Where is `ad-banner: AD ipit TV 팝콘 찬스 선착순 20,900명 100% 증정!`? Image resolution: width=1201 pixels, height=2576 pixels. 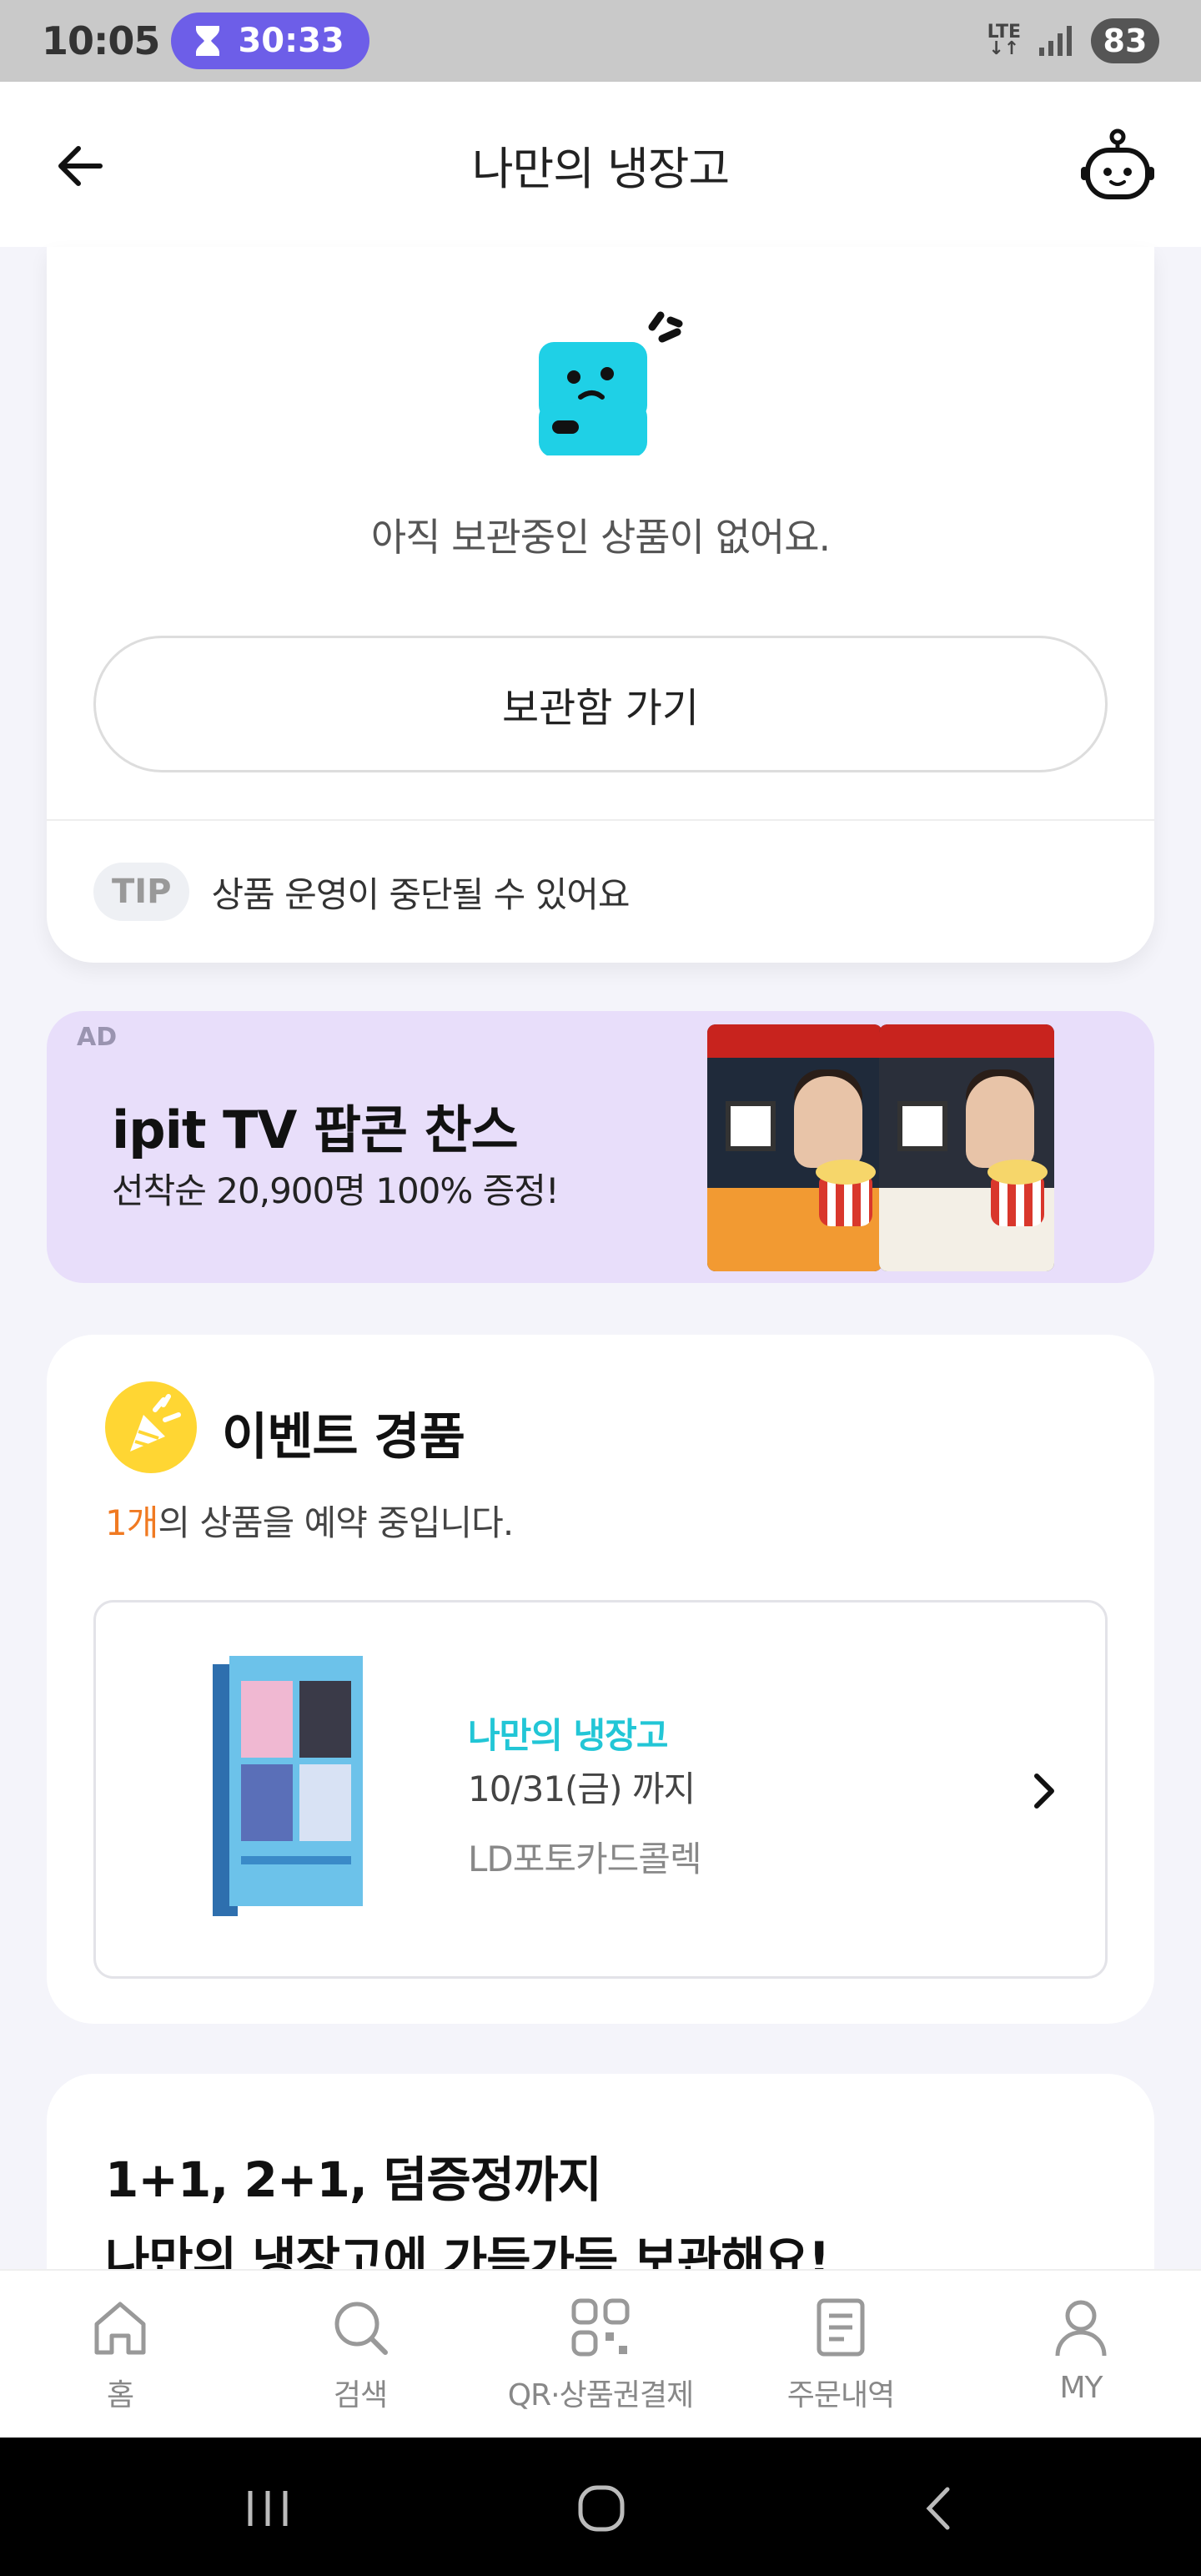 ad-banner: AD ipit TV 팝콘 찬스 선착순 20,900명 100% 증정! is located at coordinates (601, 1147).